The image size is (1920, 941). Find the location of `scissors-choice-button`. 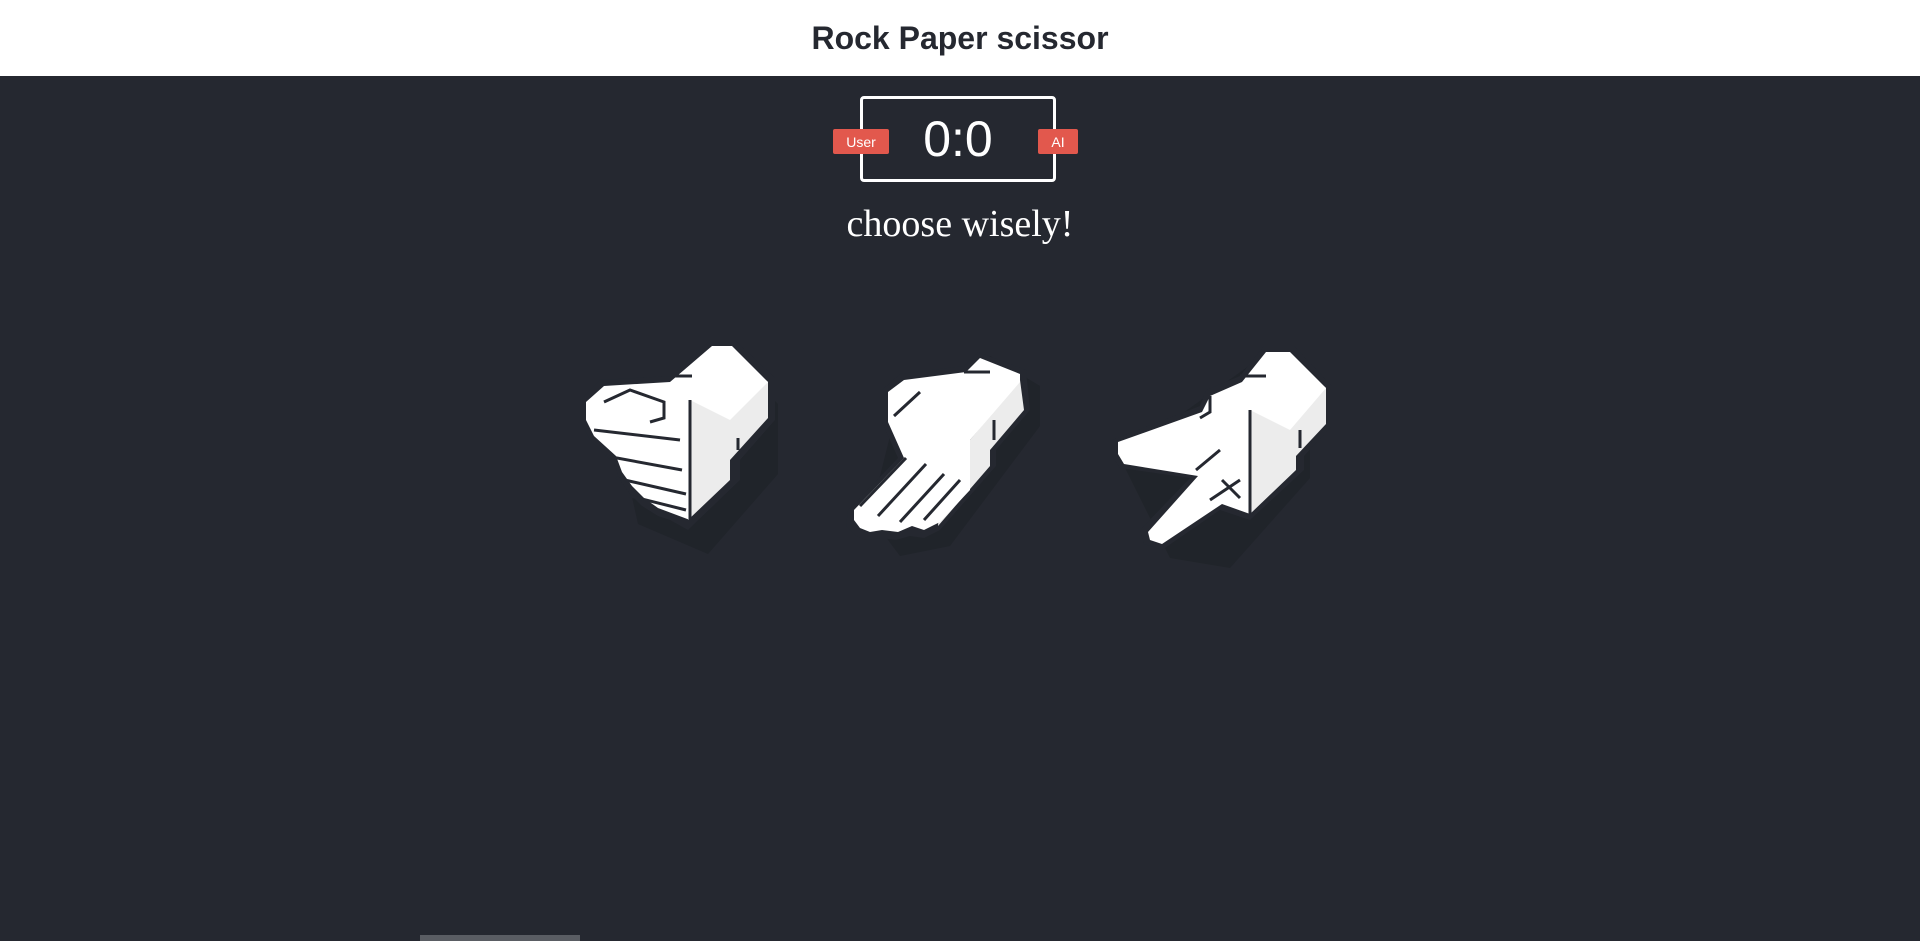

scissors-choice-button is located at coordinates (1220, 455).